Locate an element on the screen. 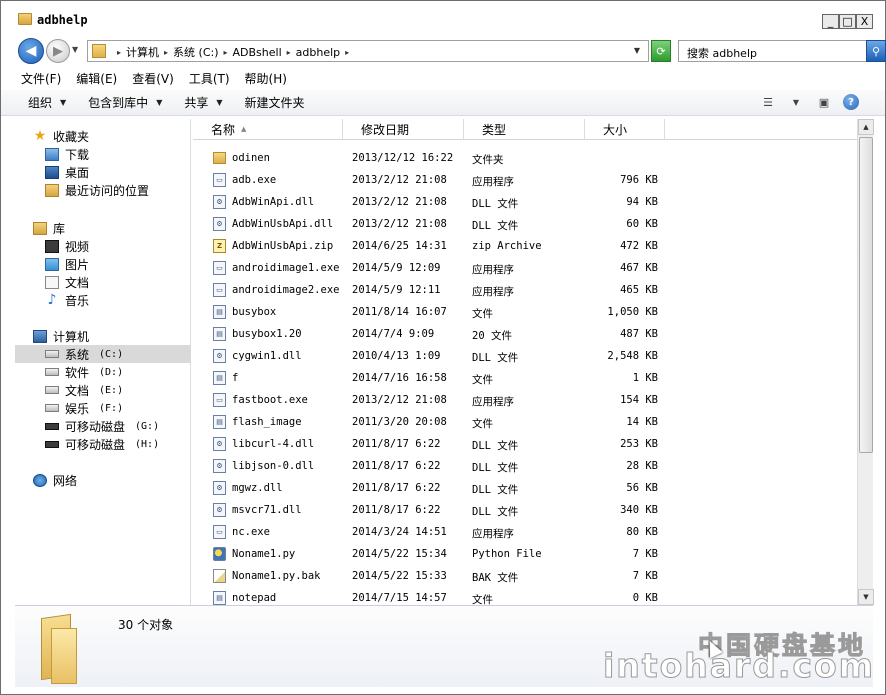  file-size: 472 KB is located at coordinates (639, 246).